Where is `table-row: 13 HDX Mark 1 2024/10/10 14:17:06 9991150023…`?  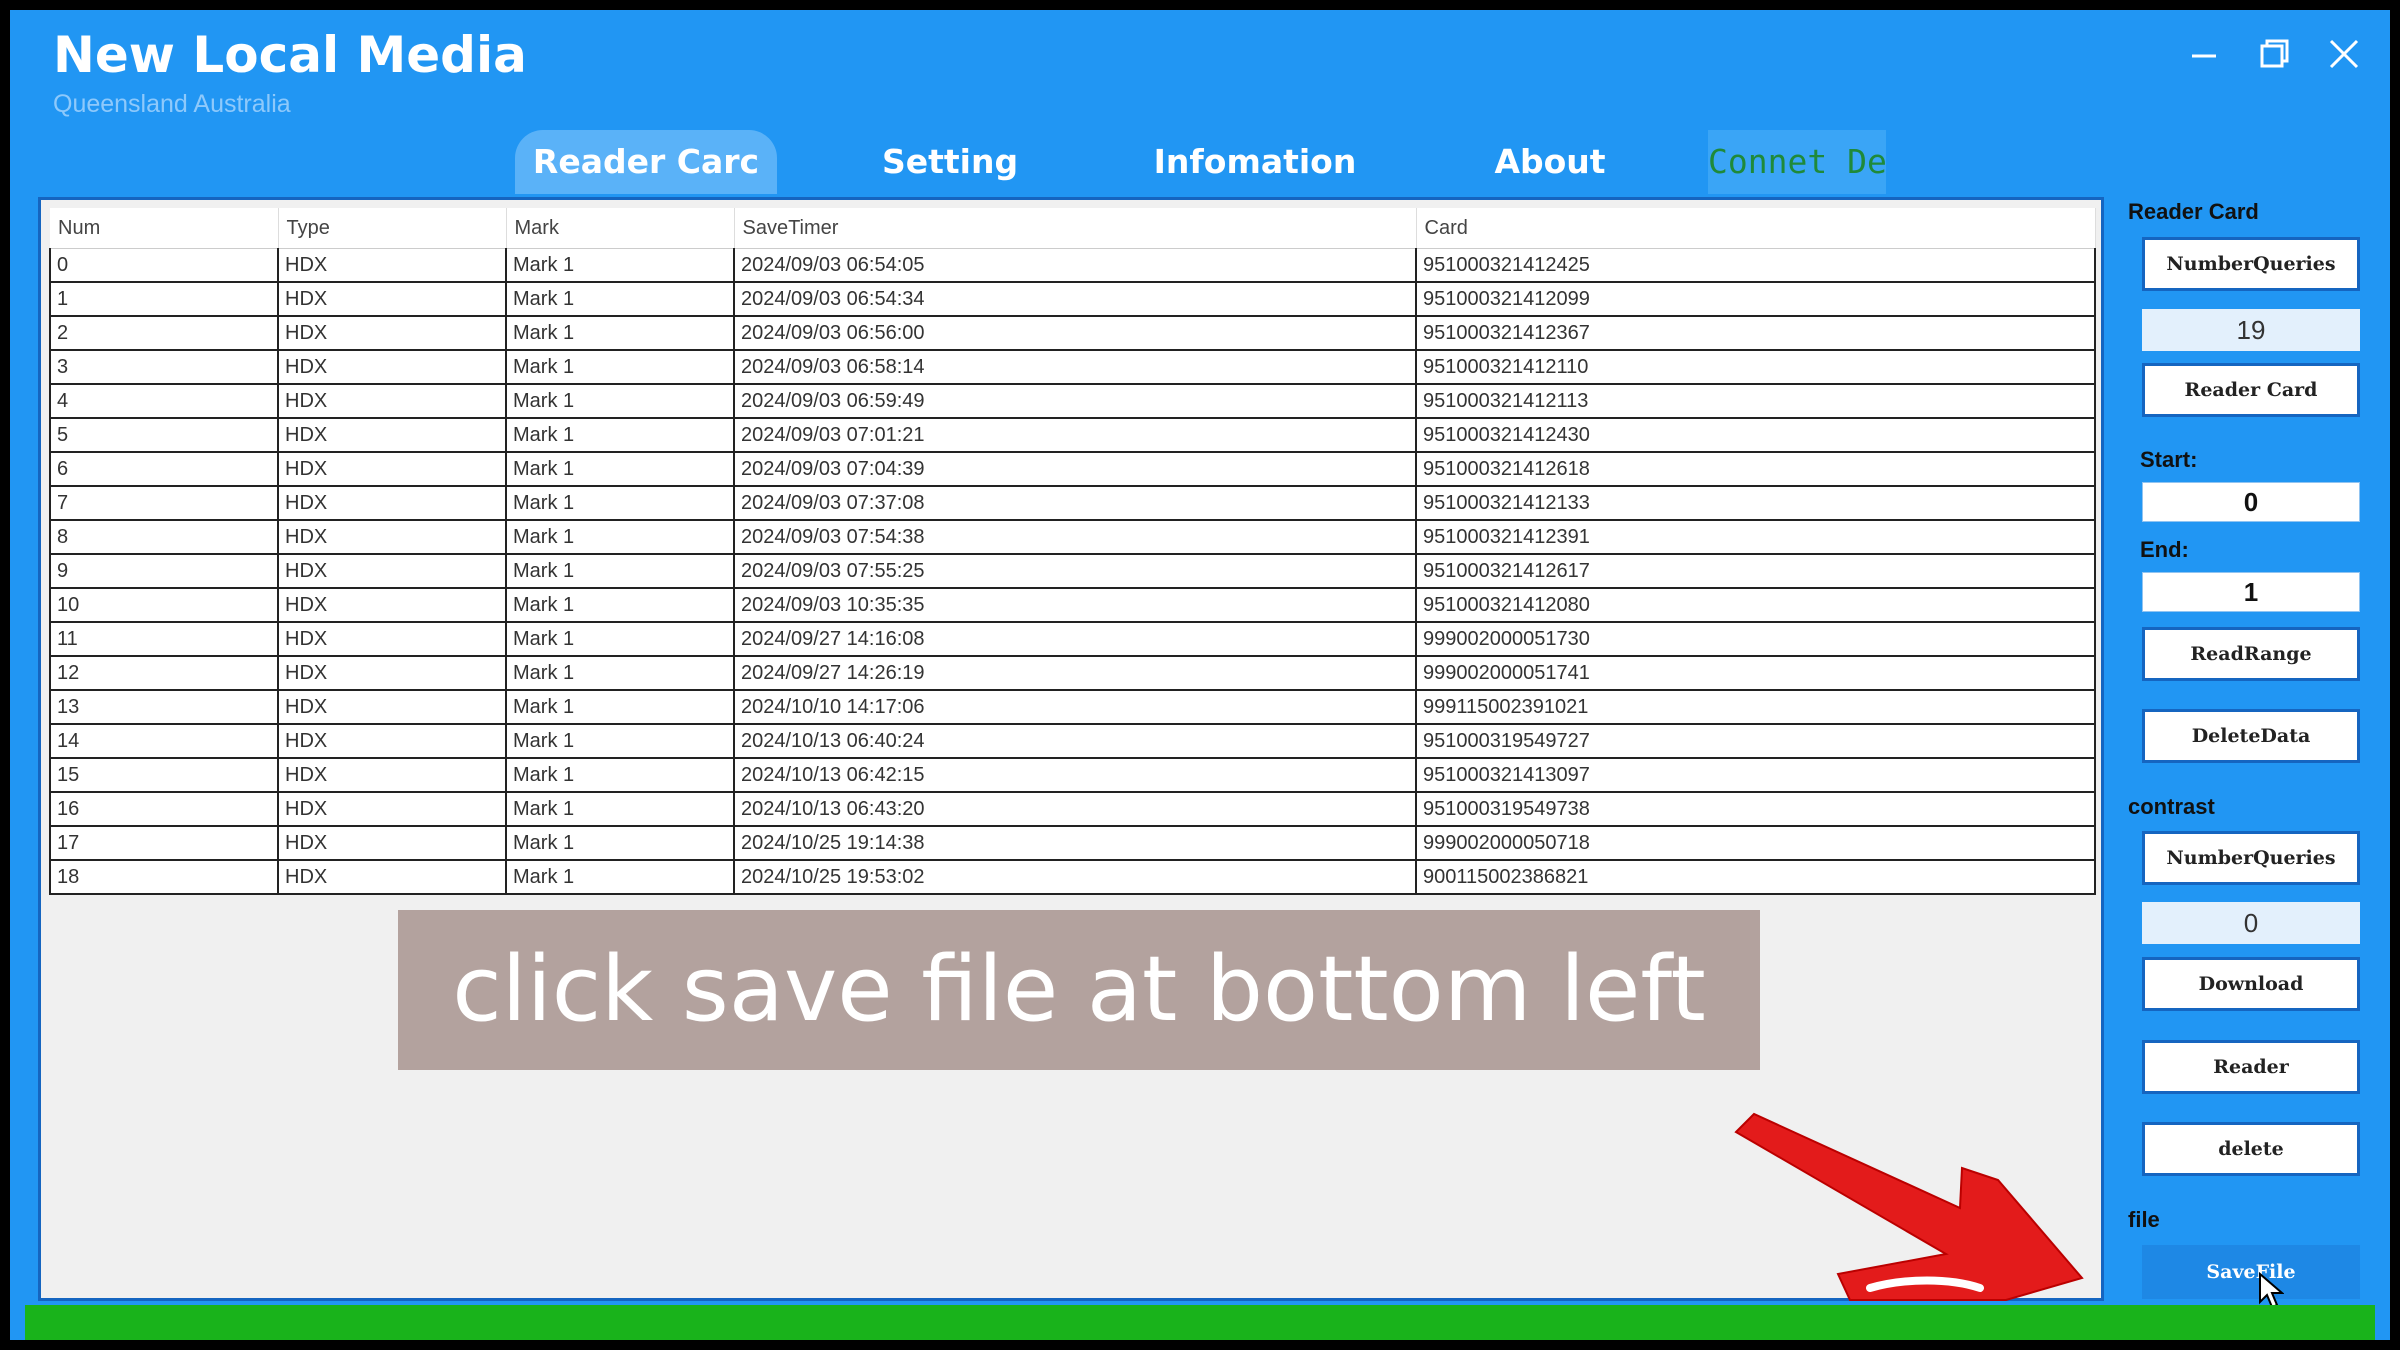
table-row: 13 HDX Mark 1 2024/10/10 14:17:06 9991150023… is located at coordinates (1072, 707).